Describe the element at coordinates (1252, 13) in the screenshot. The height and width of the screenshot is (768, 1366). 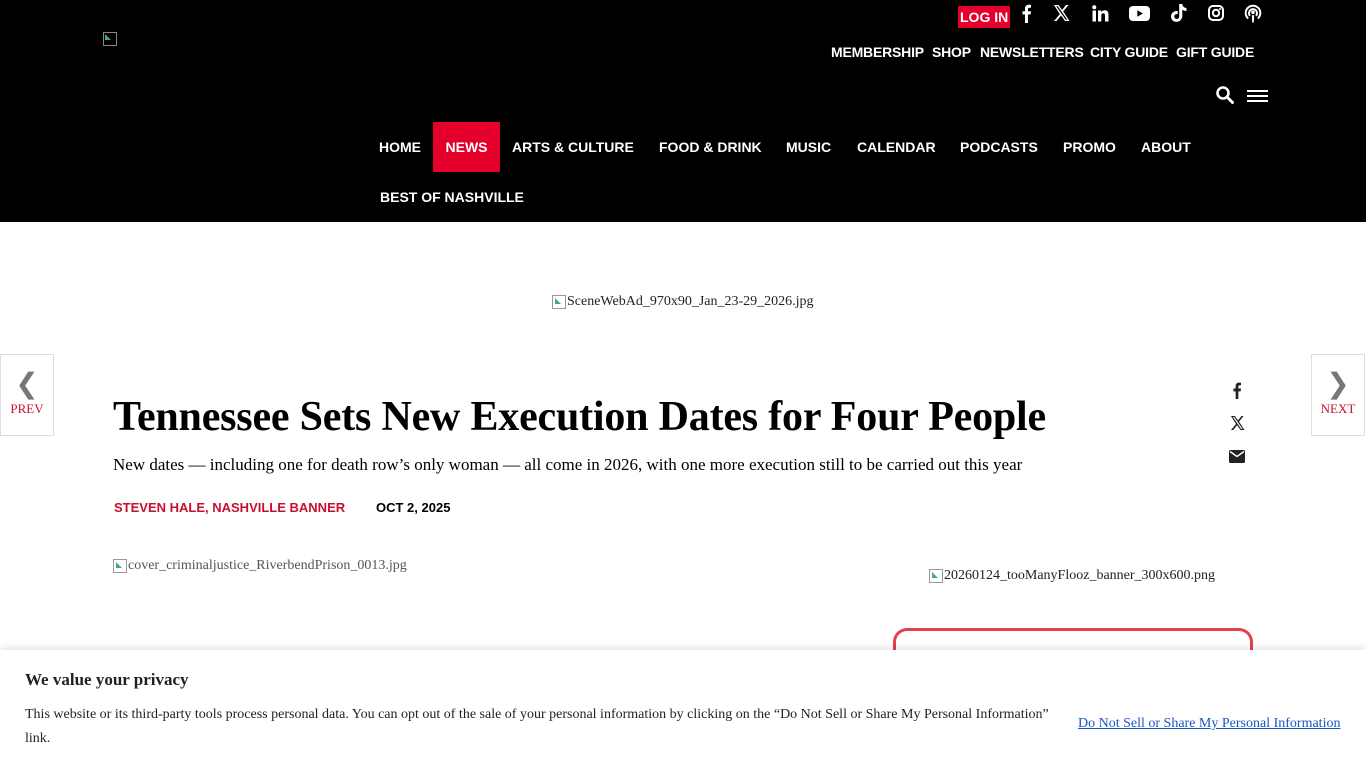
I see `podcast-icon` at that location.